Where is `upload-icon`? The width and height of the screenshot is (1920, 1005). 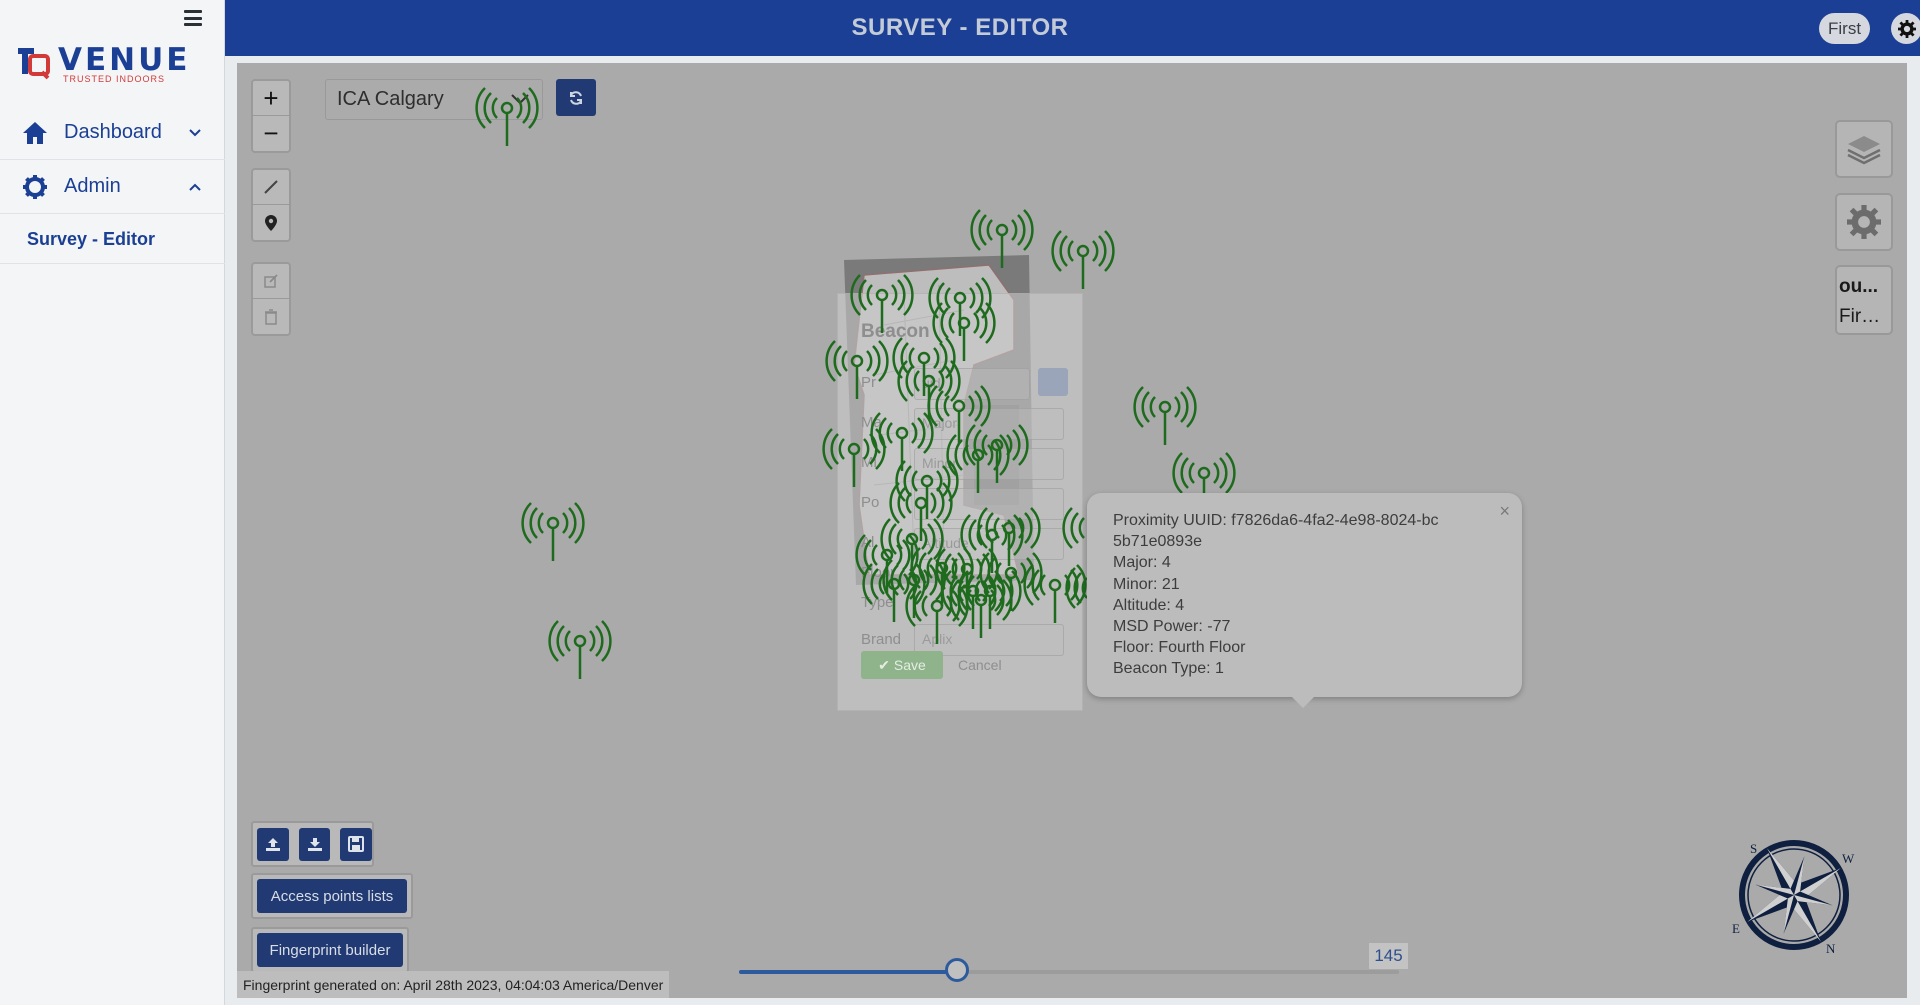
upload-icon is located at coordinates (272, 844).